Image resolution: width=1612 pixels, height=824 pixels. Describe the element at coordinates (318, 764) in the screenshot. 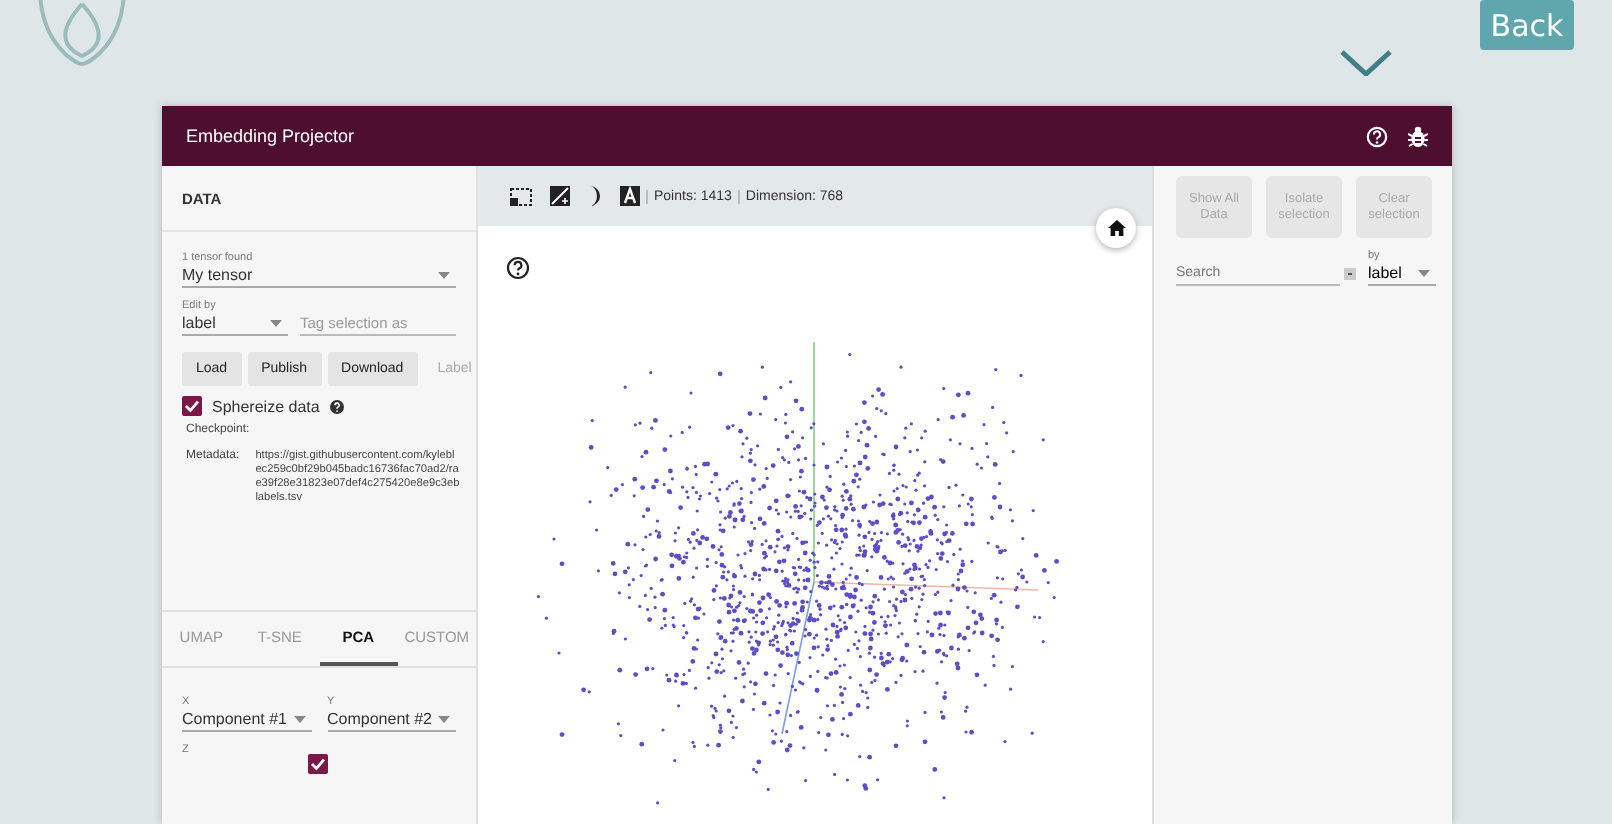

I see `z-checkbox` at that location.